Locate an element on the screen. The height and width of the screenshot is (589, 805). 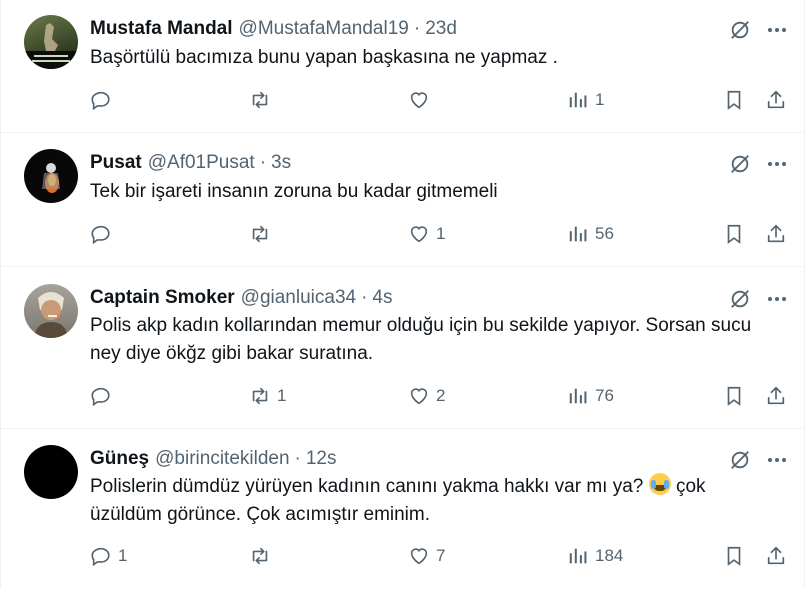
user-handle: @birincitekilden is located at coordinates (222, 459).